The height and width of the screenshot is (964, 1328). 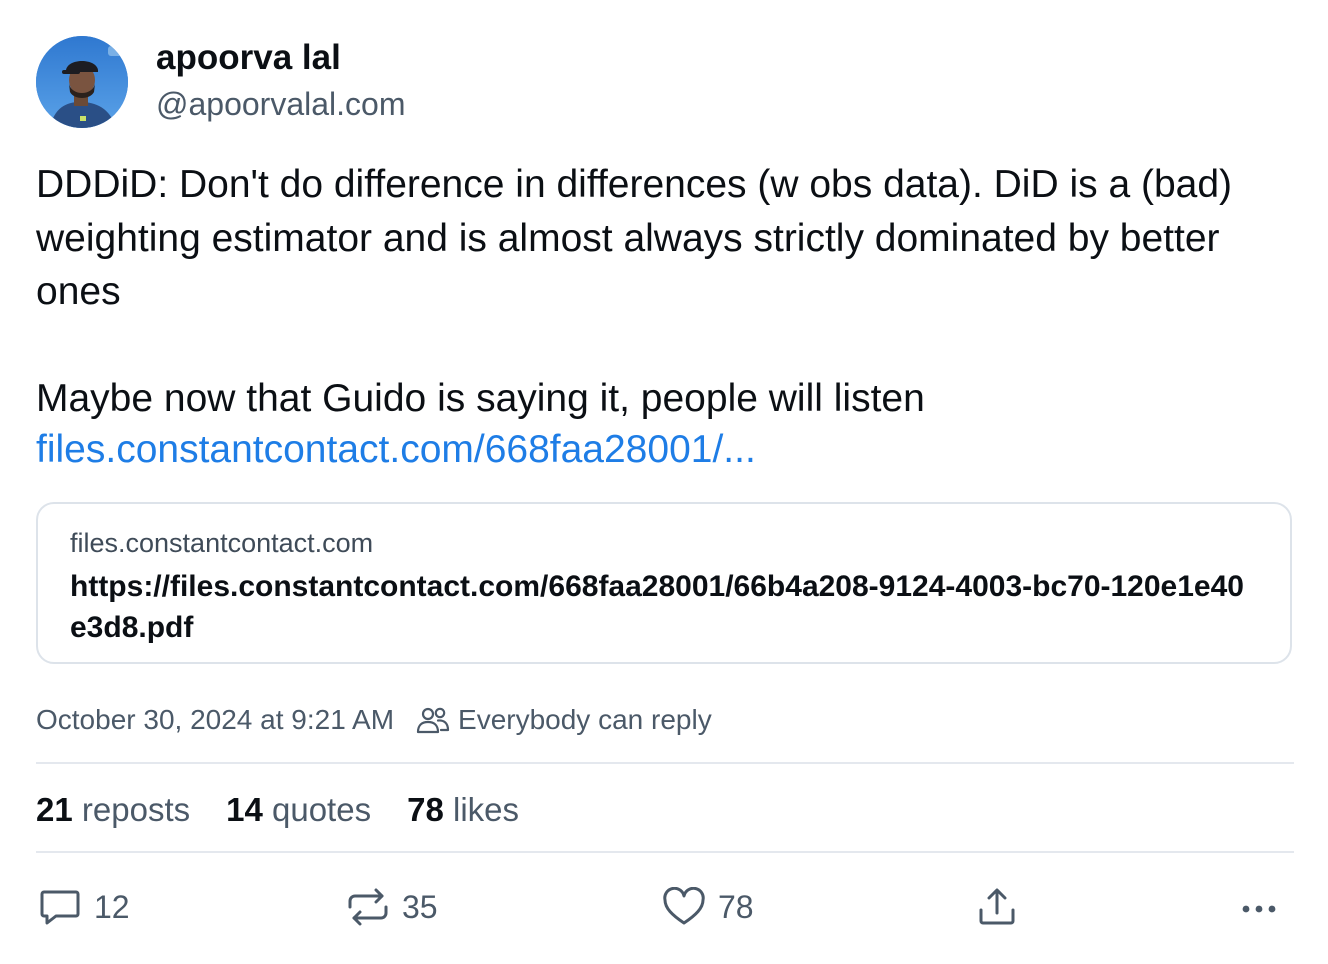 I want to click on heart-icon, so click(x=684, y=907).